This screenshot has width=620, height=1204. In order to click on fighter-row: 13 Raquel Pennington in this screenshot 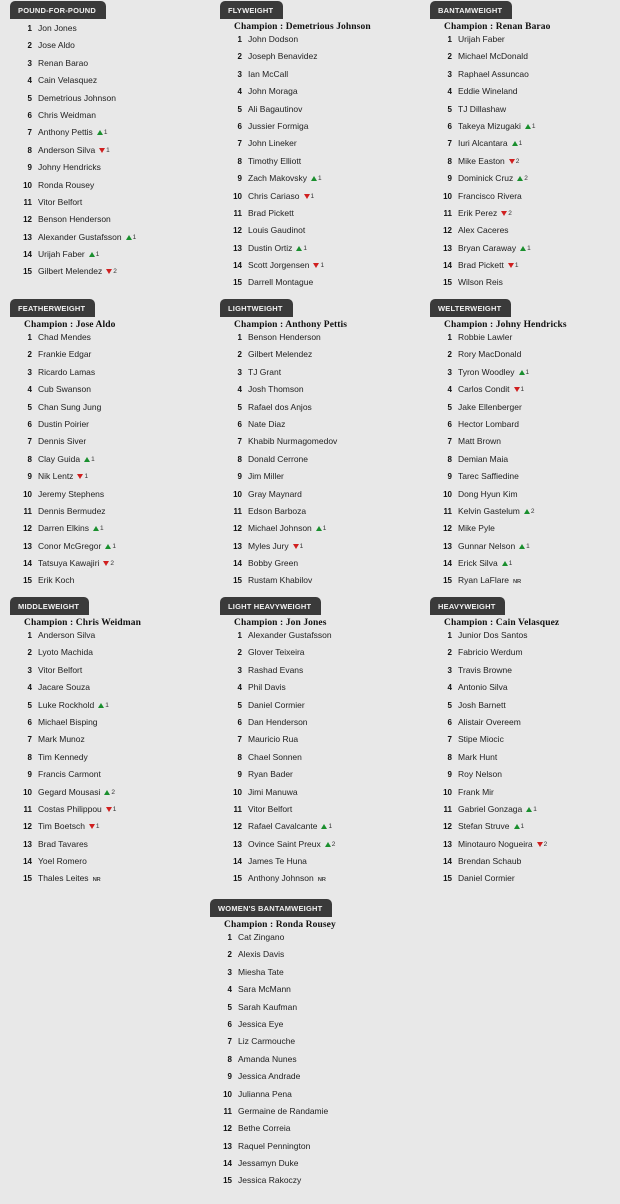, I will do `click(310, 1149)`.